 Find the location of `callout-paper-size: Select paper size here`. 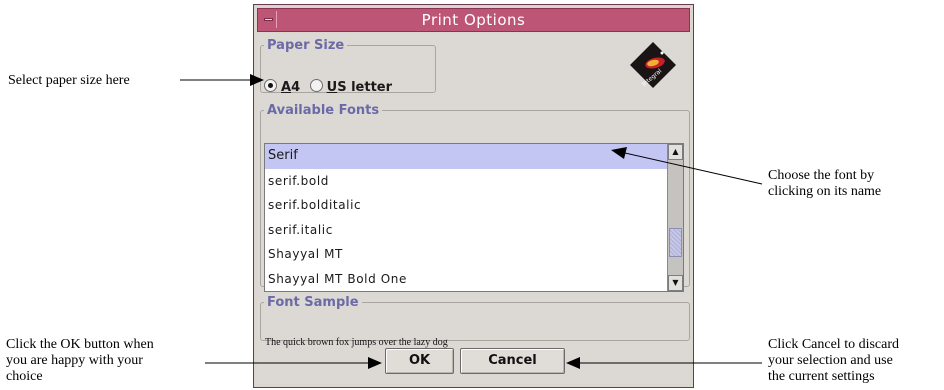

callout-paper-size: Select paper size here is located at coordinates (69, 80).